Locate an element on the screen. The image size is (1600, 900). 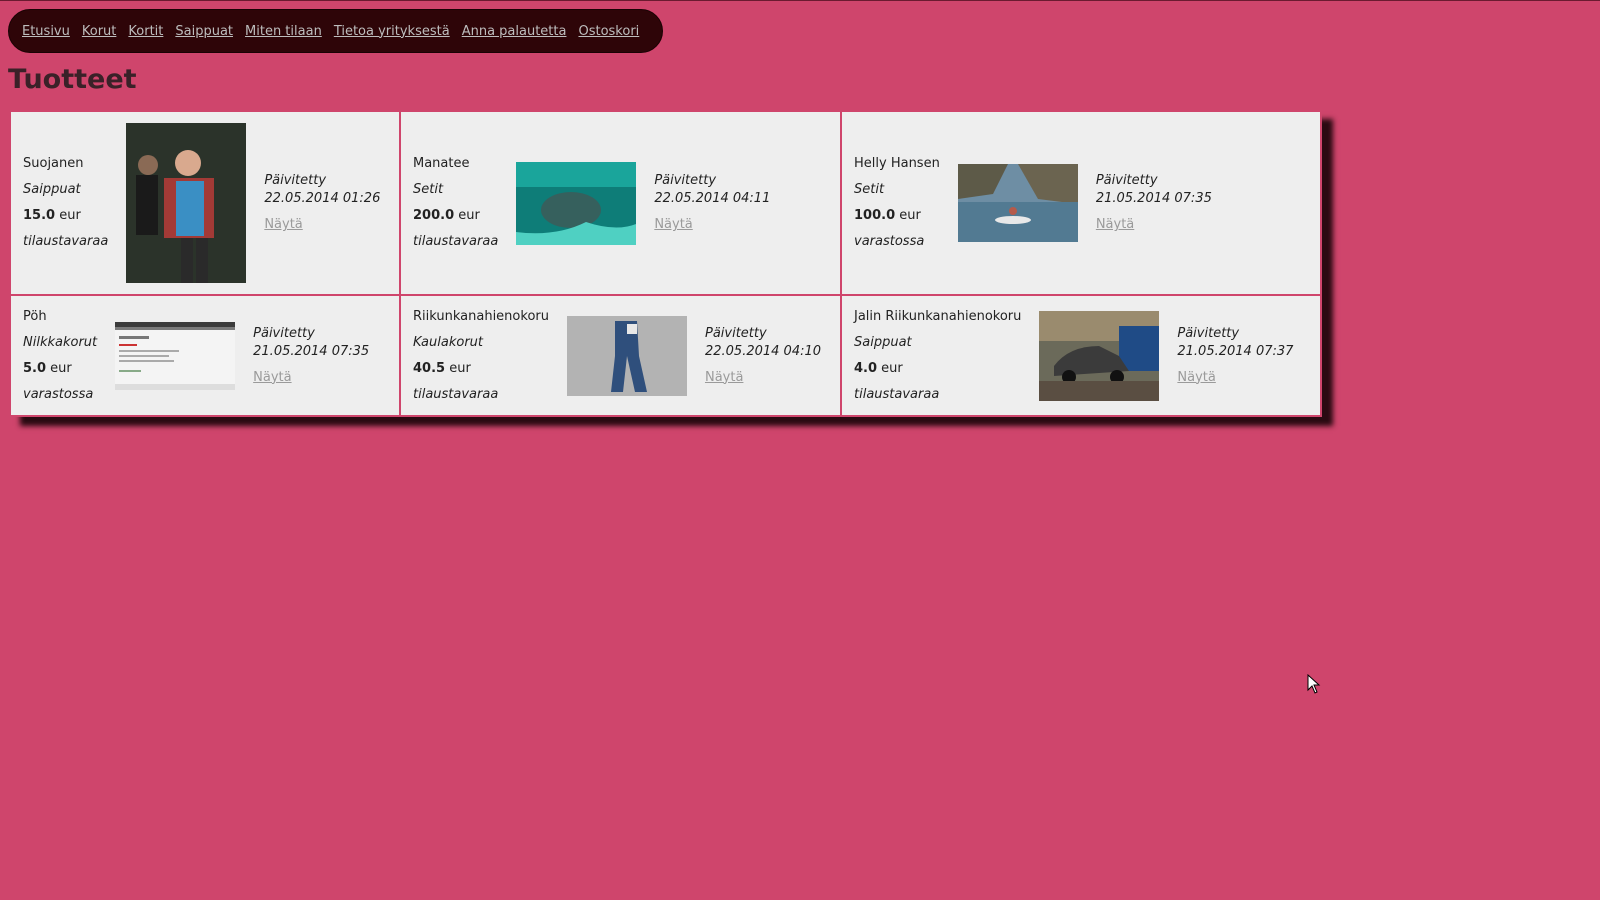
product-price: 200.0 is located at coordinates (434, 215).